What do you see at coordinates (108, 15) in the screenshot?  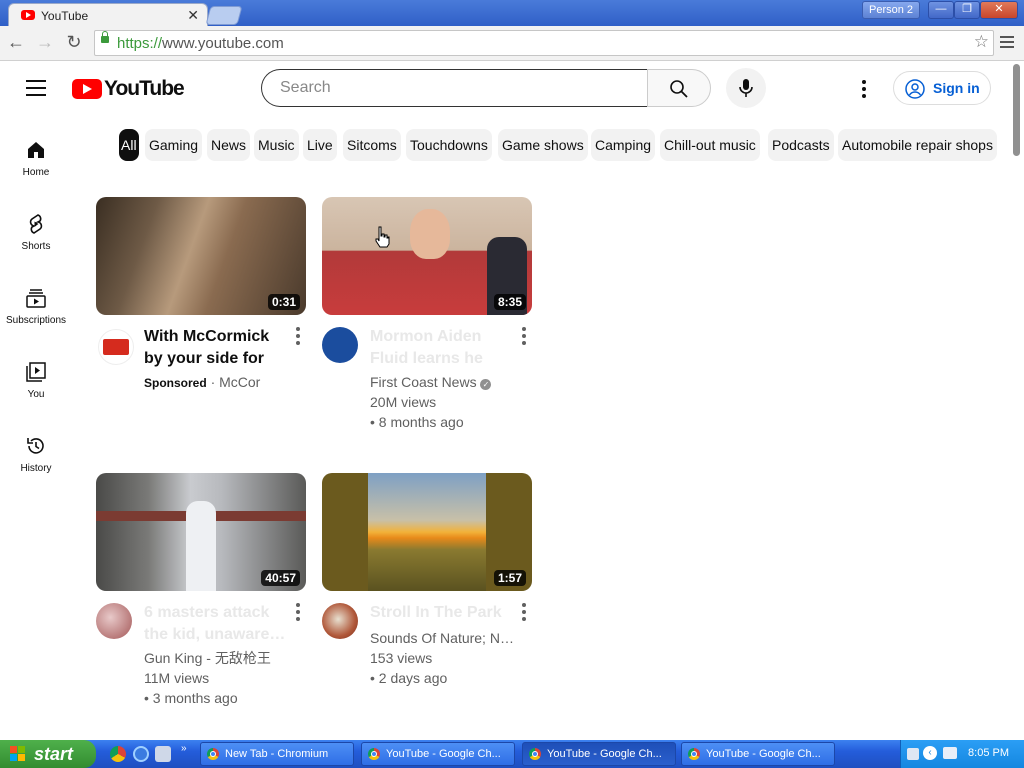 I see `browser-tab-youtube: YouTube ✕` at bounding box center [108, 15].